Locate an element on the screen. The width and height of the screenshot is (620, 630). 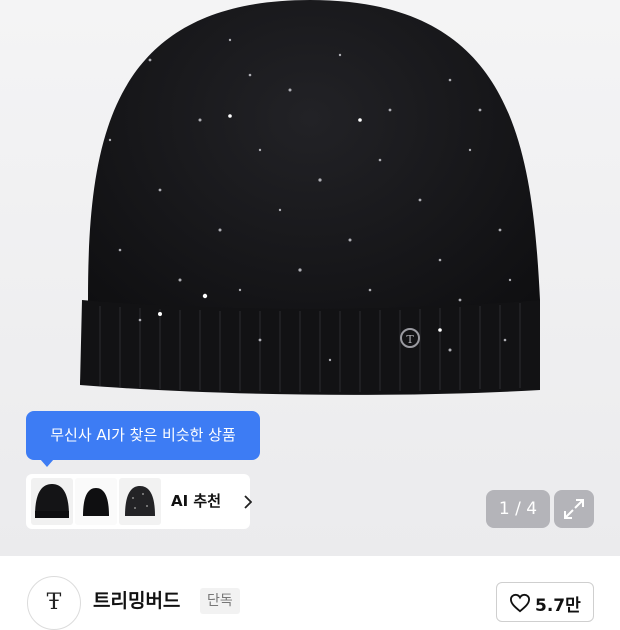
heart-icon is located at coordinates (520, 603).